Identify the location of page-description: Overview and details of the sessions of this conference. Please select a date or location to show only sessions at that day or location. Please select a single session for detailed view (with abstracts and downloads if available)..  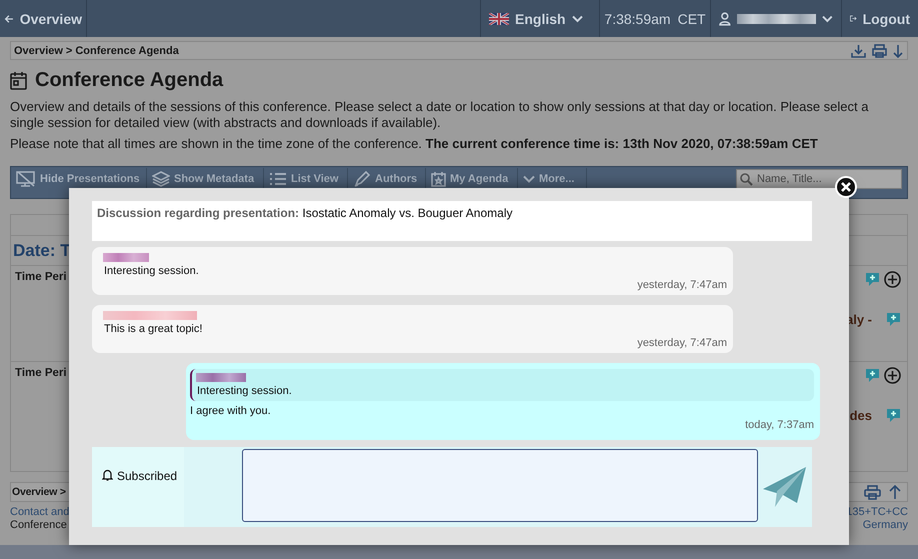
(440, 115).